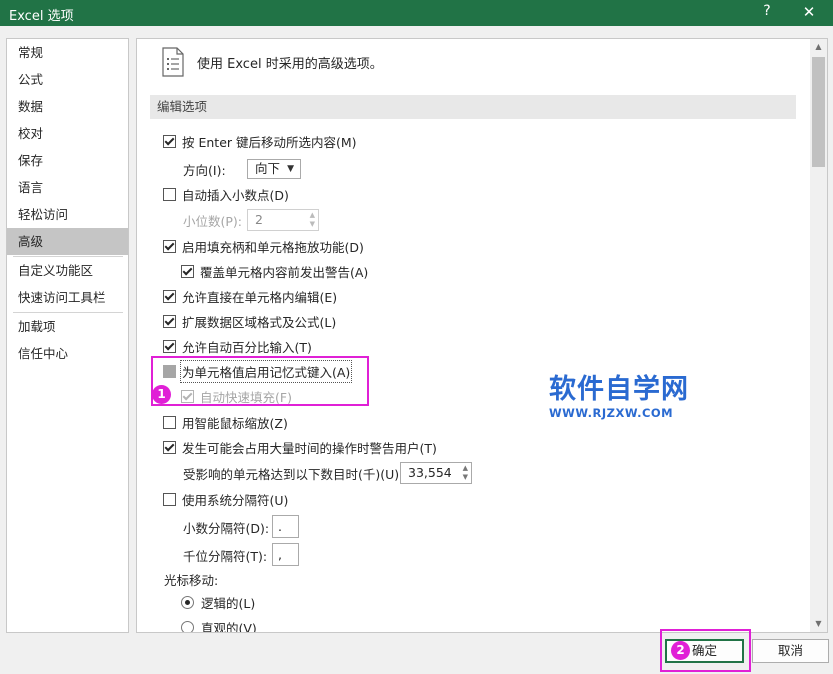 Image resolution: width=833 pixels, height=674 pixels. I want to click on decimal-separator-label-row: 小数分隔符(D):, so click(226, 528).